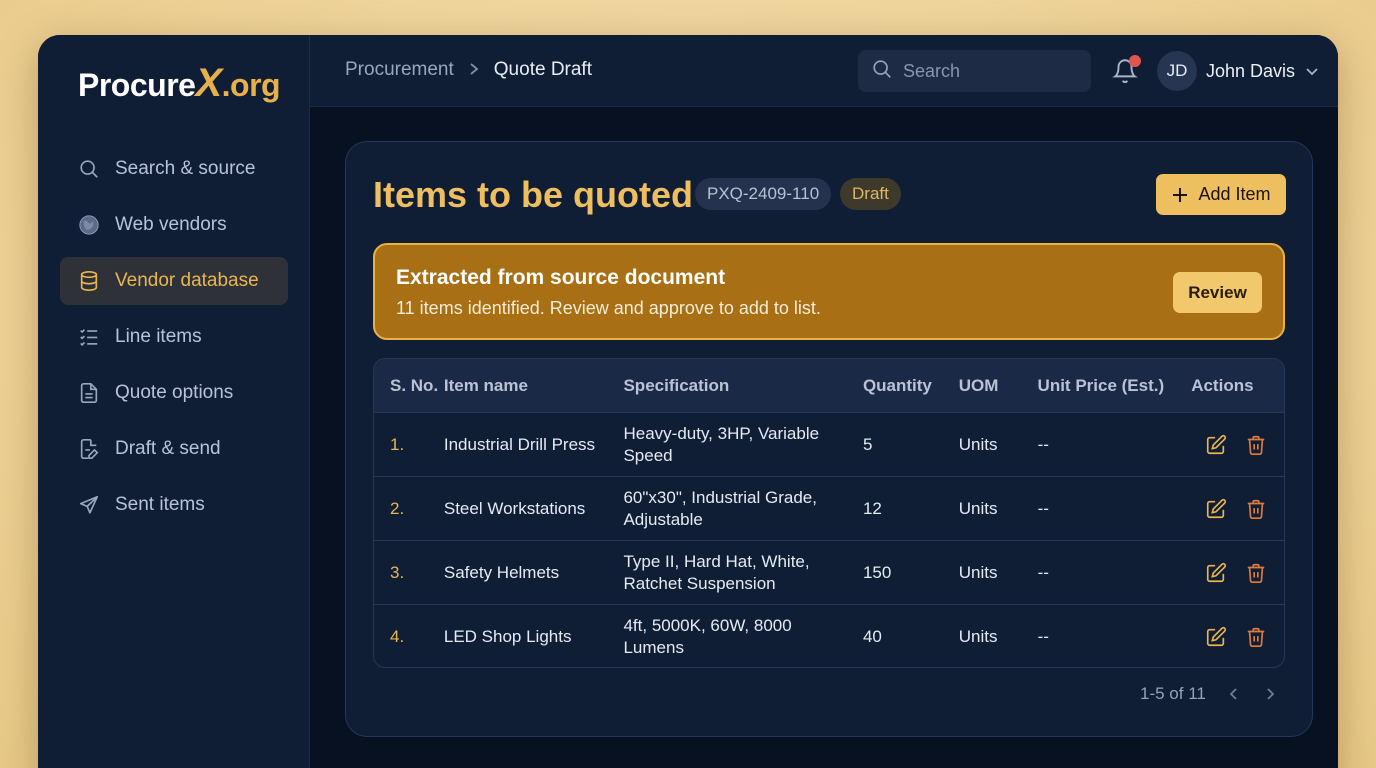 The image size is (1376, 768). I want to click on sidebar-item-label: Sent items, so click(160, 504).